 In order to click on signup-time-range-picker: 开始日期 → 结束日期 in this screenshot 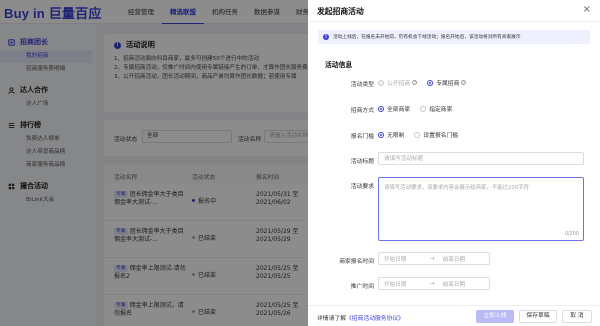, I will do `click(434, 258)`.